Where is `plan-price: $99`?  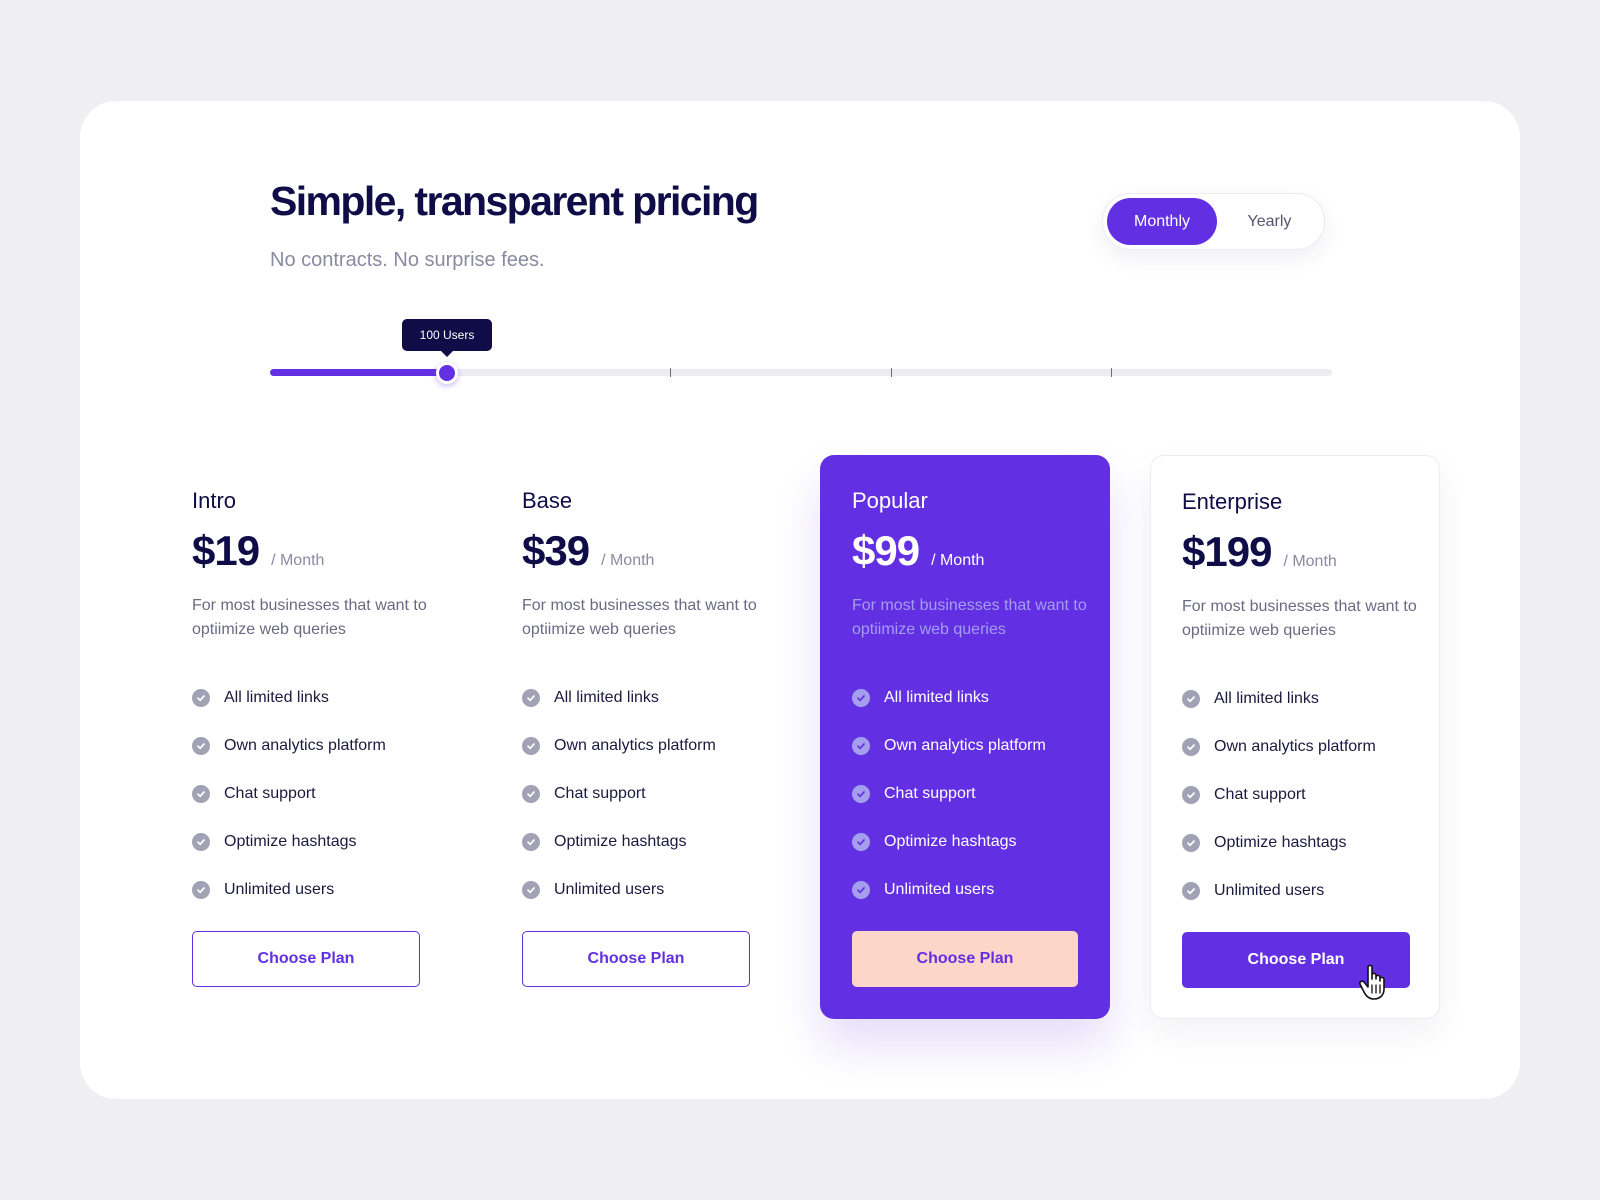
plan-price: $99 is located at coordinates (886, 550).